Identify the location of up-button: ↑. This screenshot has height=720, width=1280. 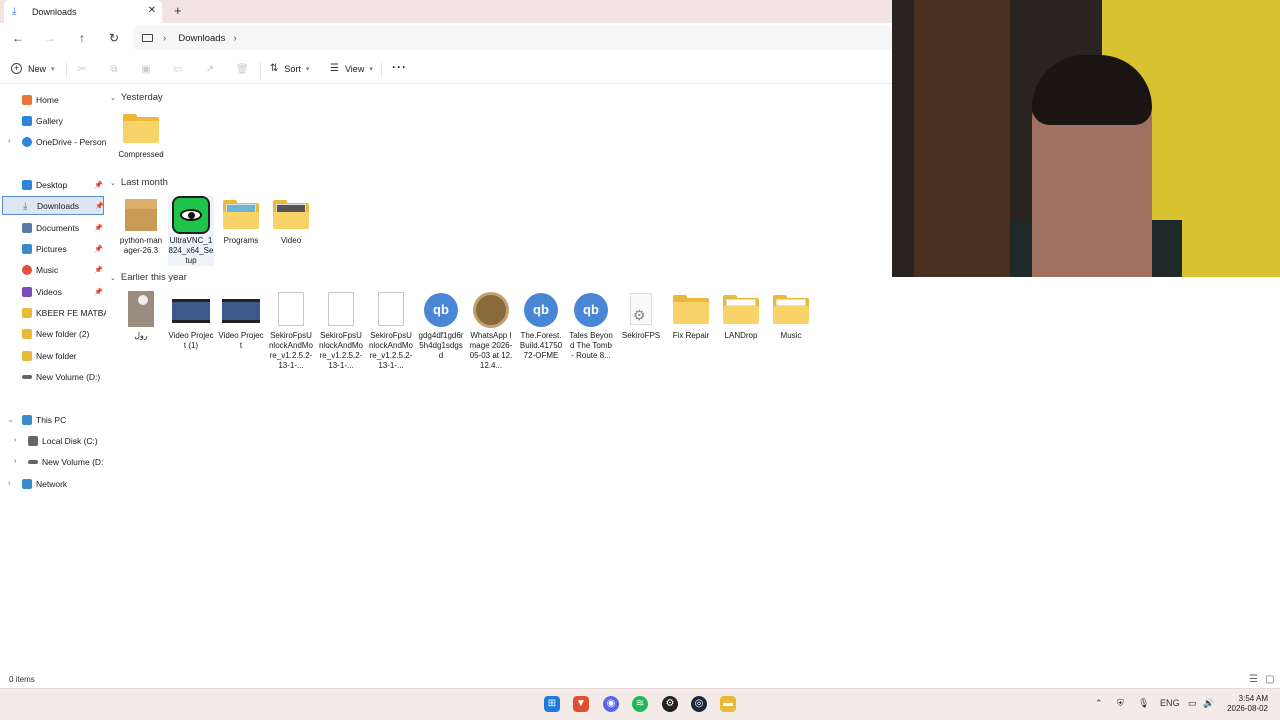
(82, 38).